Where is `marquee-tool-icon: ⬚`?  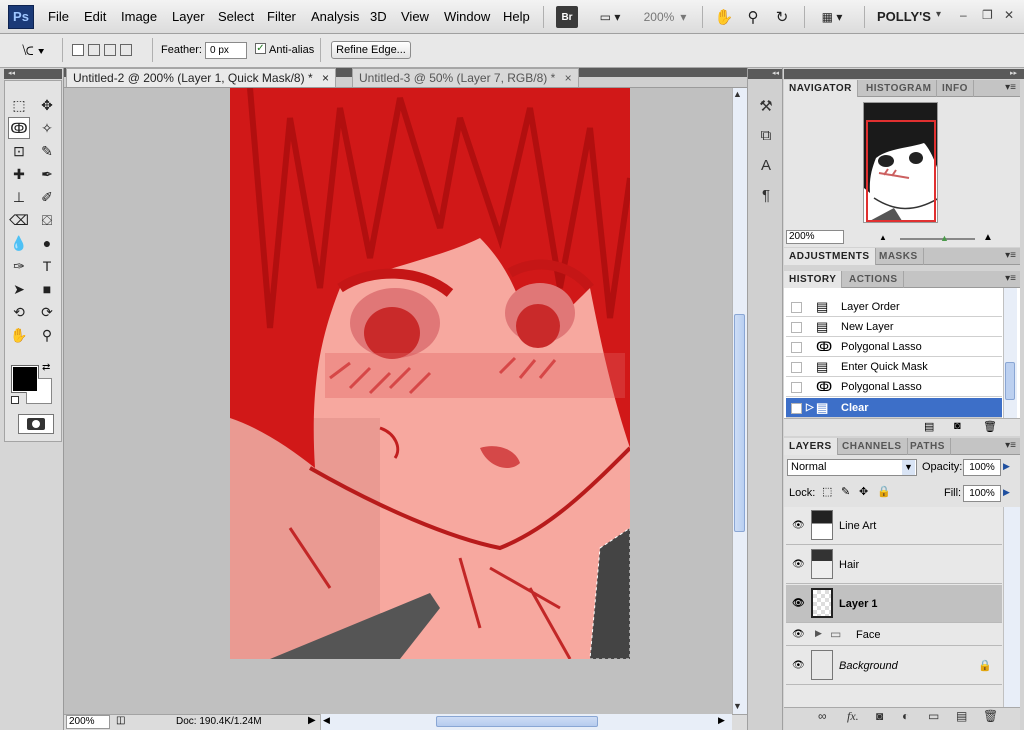
marquee-tool-icon: ⬚ is located at coordinates (19, 105).